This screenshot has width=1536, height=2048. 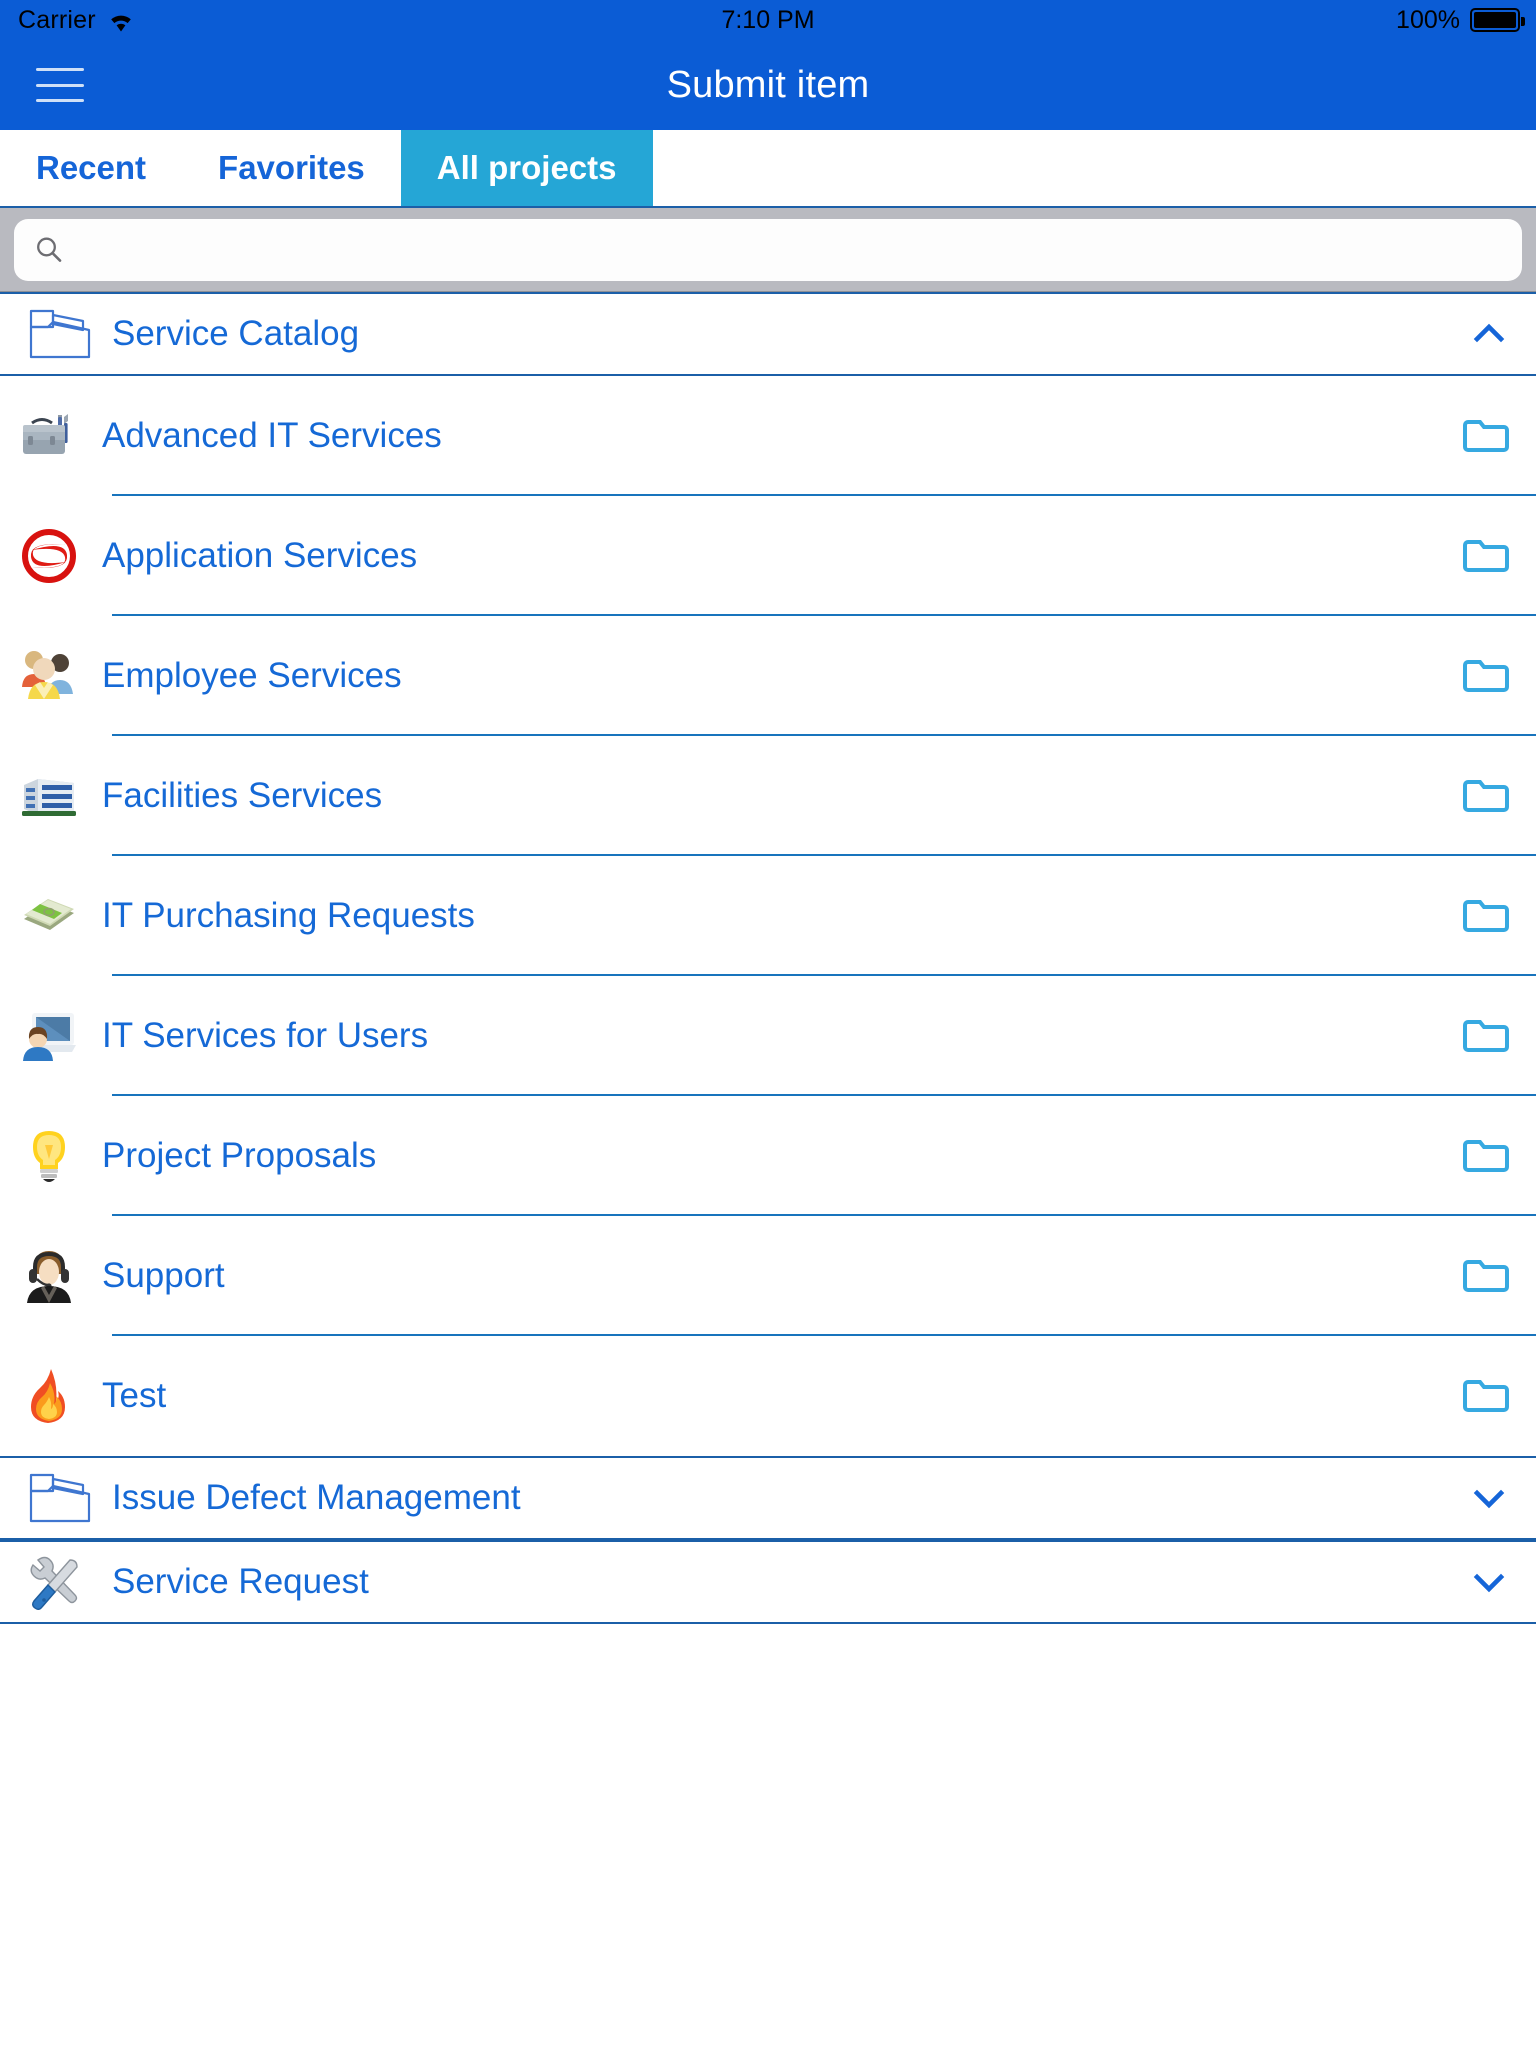 What do you see at coordinates (91, 168) in the screenshot?
I see `tab-recent: Recent` at bounding box center [91, 168].